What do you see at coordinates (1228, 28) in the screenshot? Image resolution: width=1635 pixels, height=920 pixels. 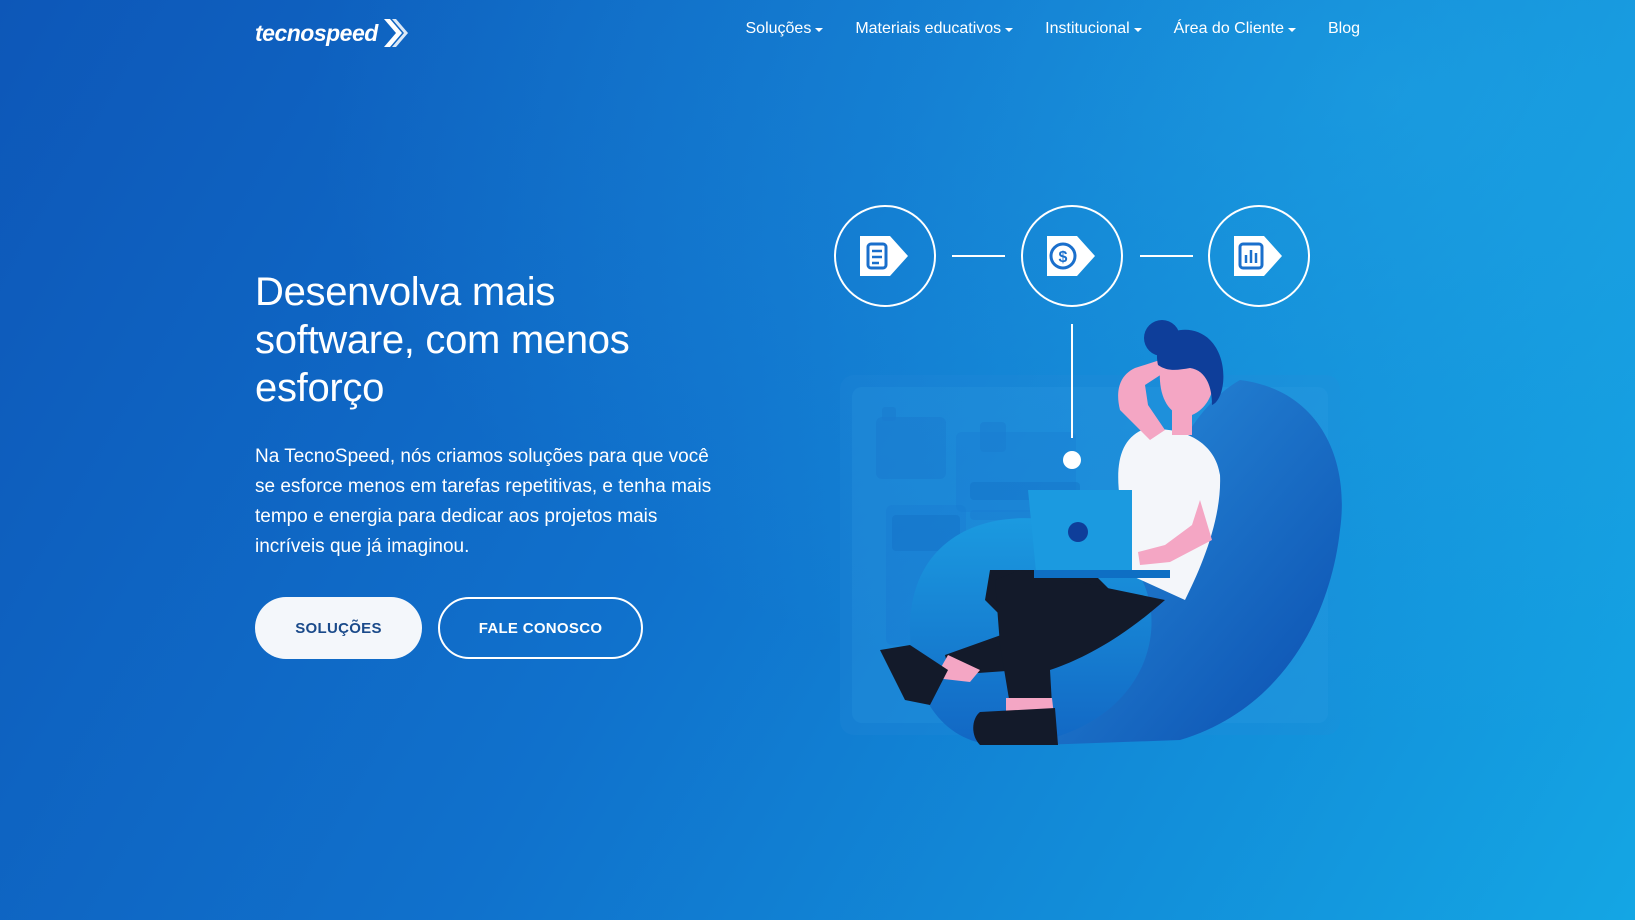 I see `nav-item-label: Área do Cliente` at bounding box center [1228, 28].